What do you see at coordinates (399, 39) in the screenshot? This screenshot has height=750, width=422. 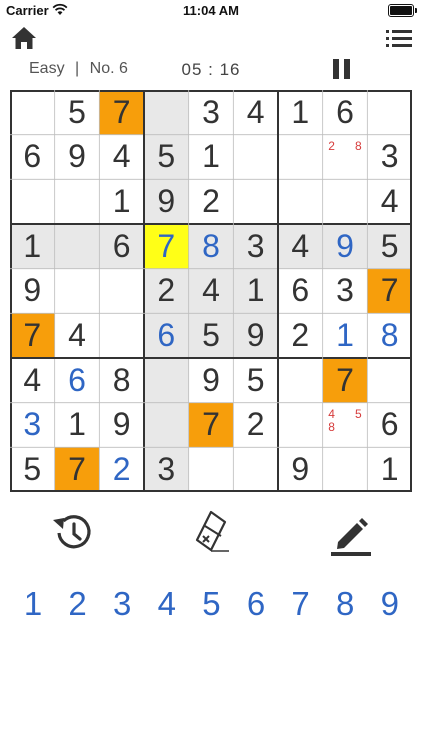 I see `menu-list-icon` at bounding box center [399, 39].